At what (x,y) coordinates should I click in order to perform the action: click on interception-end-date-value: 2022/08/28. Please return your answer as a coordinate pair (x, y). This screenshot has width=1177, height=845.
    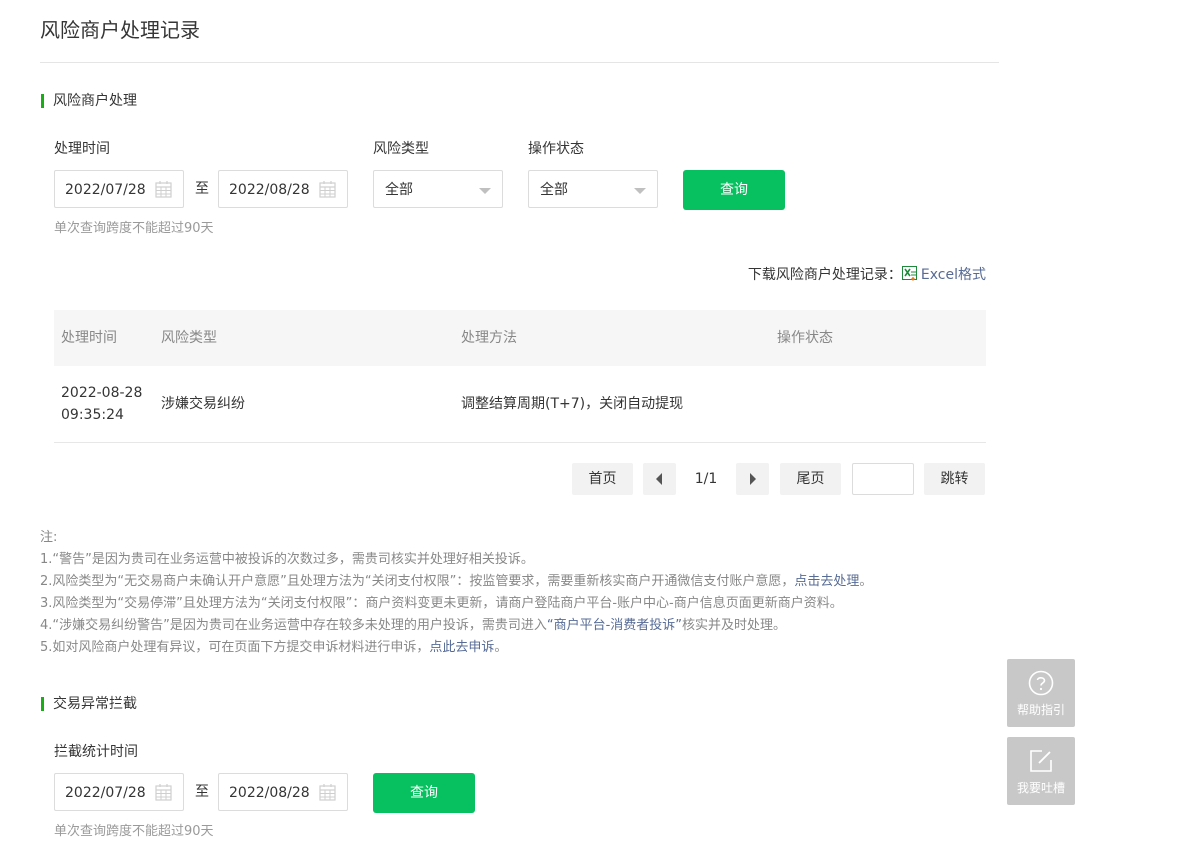
    Looking at the image, I should click on (269, 793).